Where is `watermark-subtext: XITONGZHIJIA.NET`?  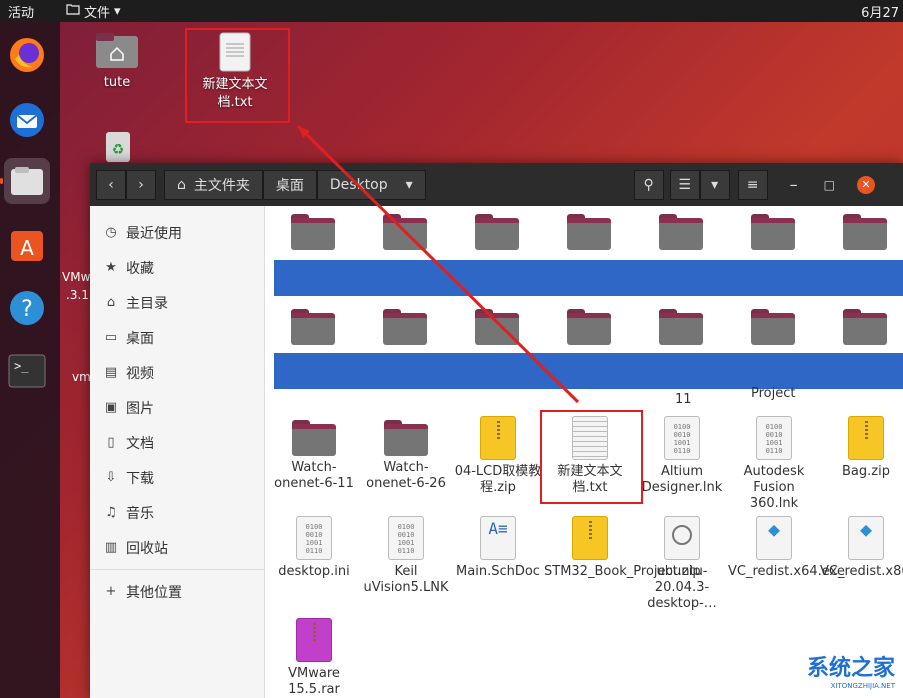 watermark-subtext: XITONGZHIJIA.NET is located at coordinates (862, 686).